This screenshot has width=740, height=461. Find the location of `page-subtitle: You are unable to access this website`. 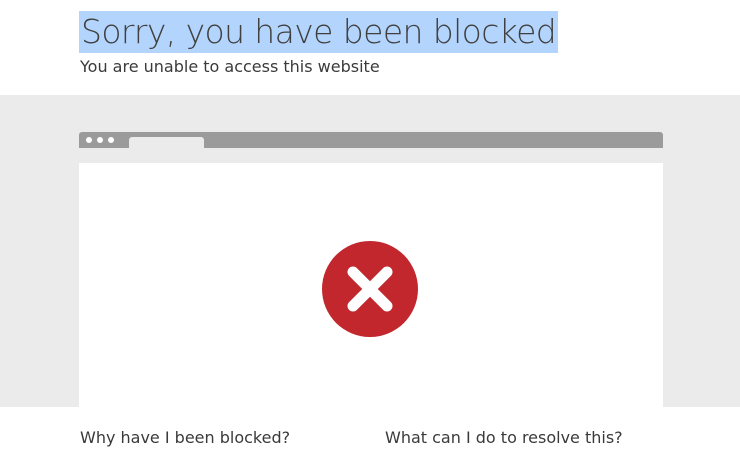

page-subtitle: You are unable to access this website is located at coordinates (230, 66).